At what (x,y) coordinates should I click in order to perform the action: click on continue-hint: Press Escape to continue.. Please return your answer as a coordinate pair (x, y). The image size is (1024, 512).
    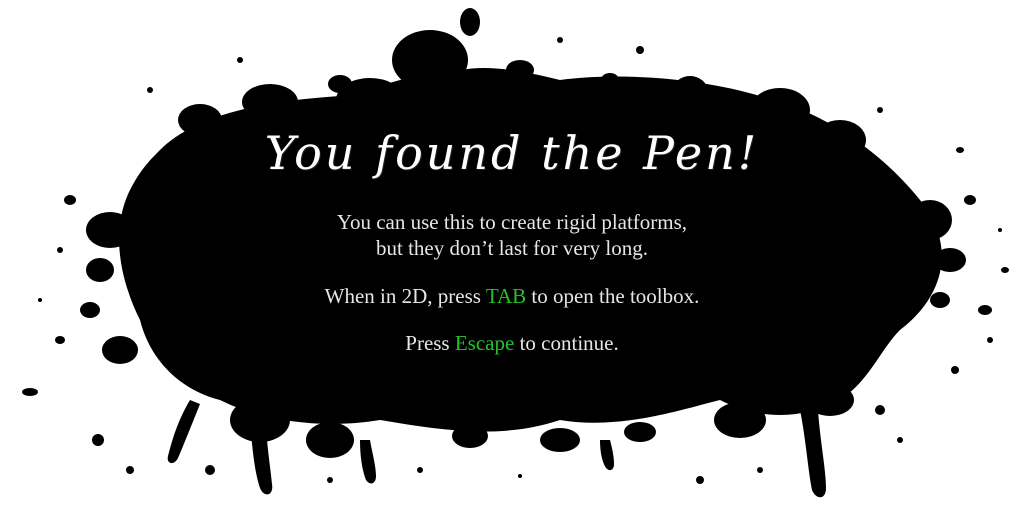
    Looking at the image, I should click on (512, 343).